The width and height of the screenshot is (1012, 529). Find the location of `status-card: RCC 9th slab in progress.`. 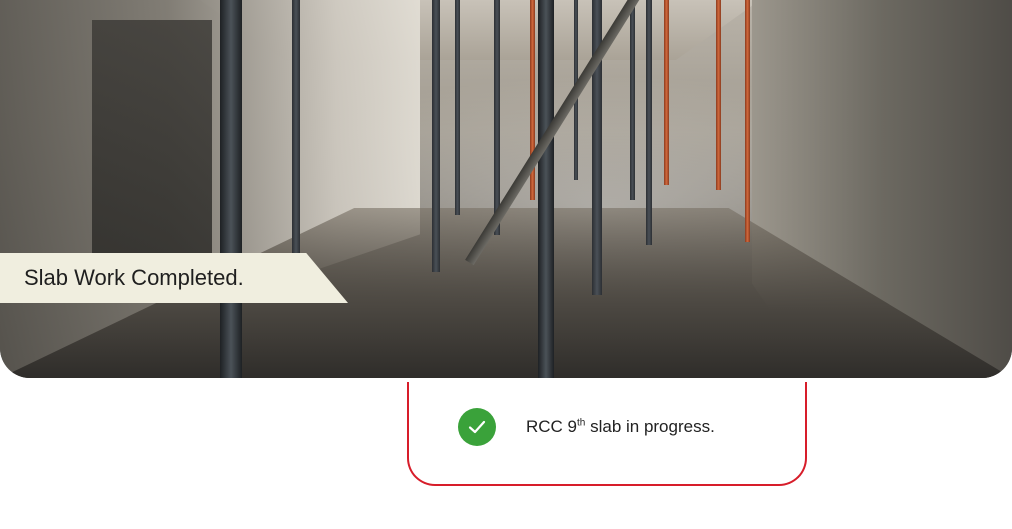

status-card: RCC 9th slab in progress. is located at coordinates (607, 434).